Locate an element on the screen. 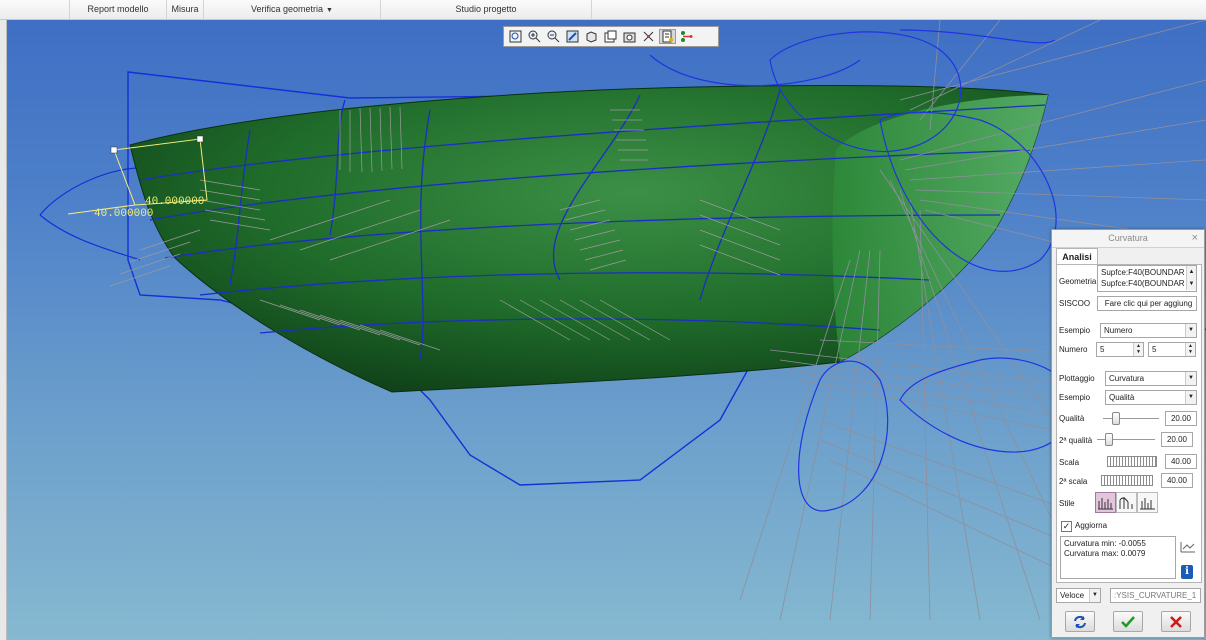 This screenshot has height=640, width=1206. scala-label: Scala is located at coordinates (1069, 462).